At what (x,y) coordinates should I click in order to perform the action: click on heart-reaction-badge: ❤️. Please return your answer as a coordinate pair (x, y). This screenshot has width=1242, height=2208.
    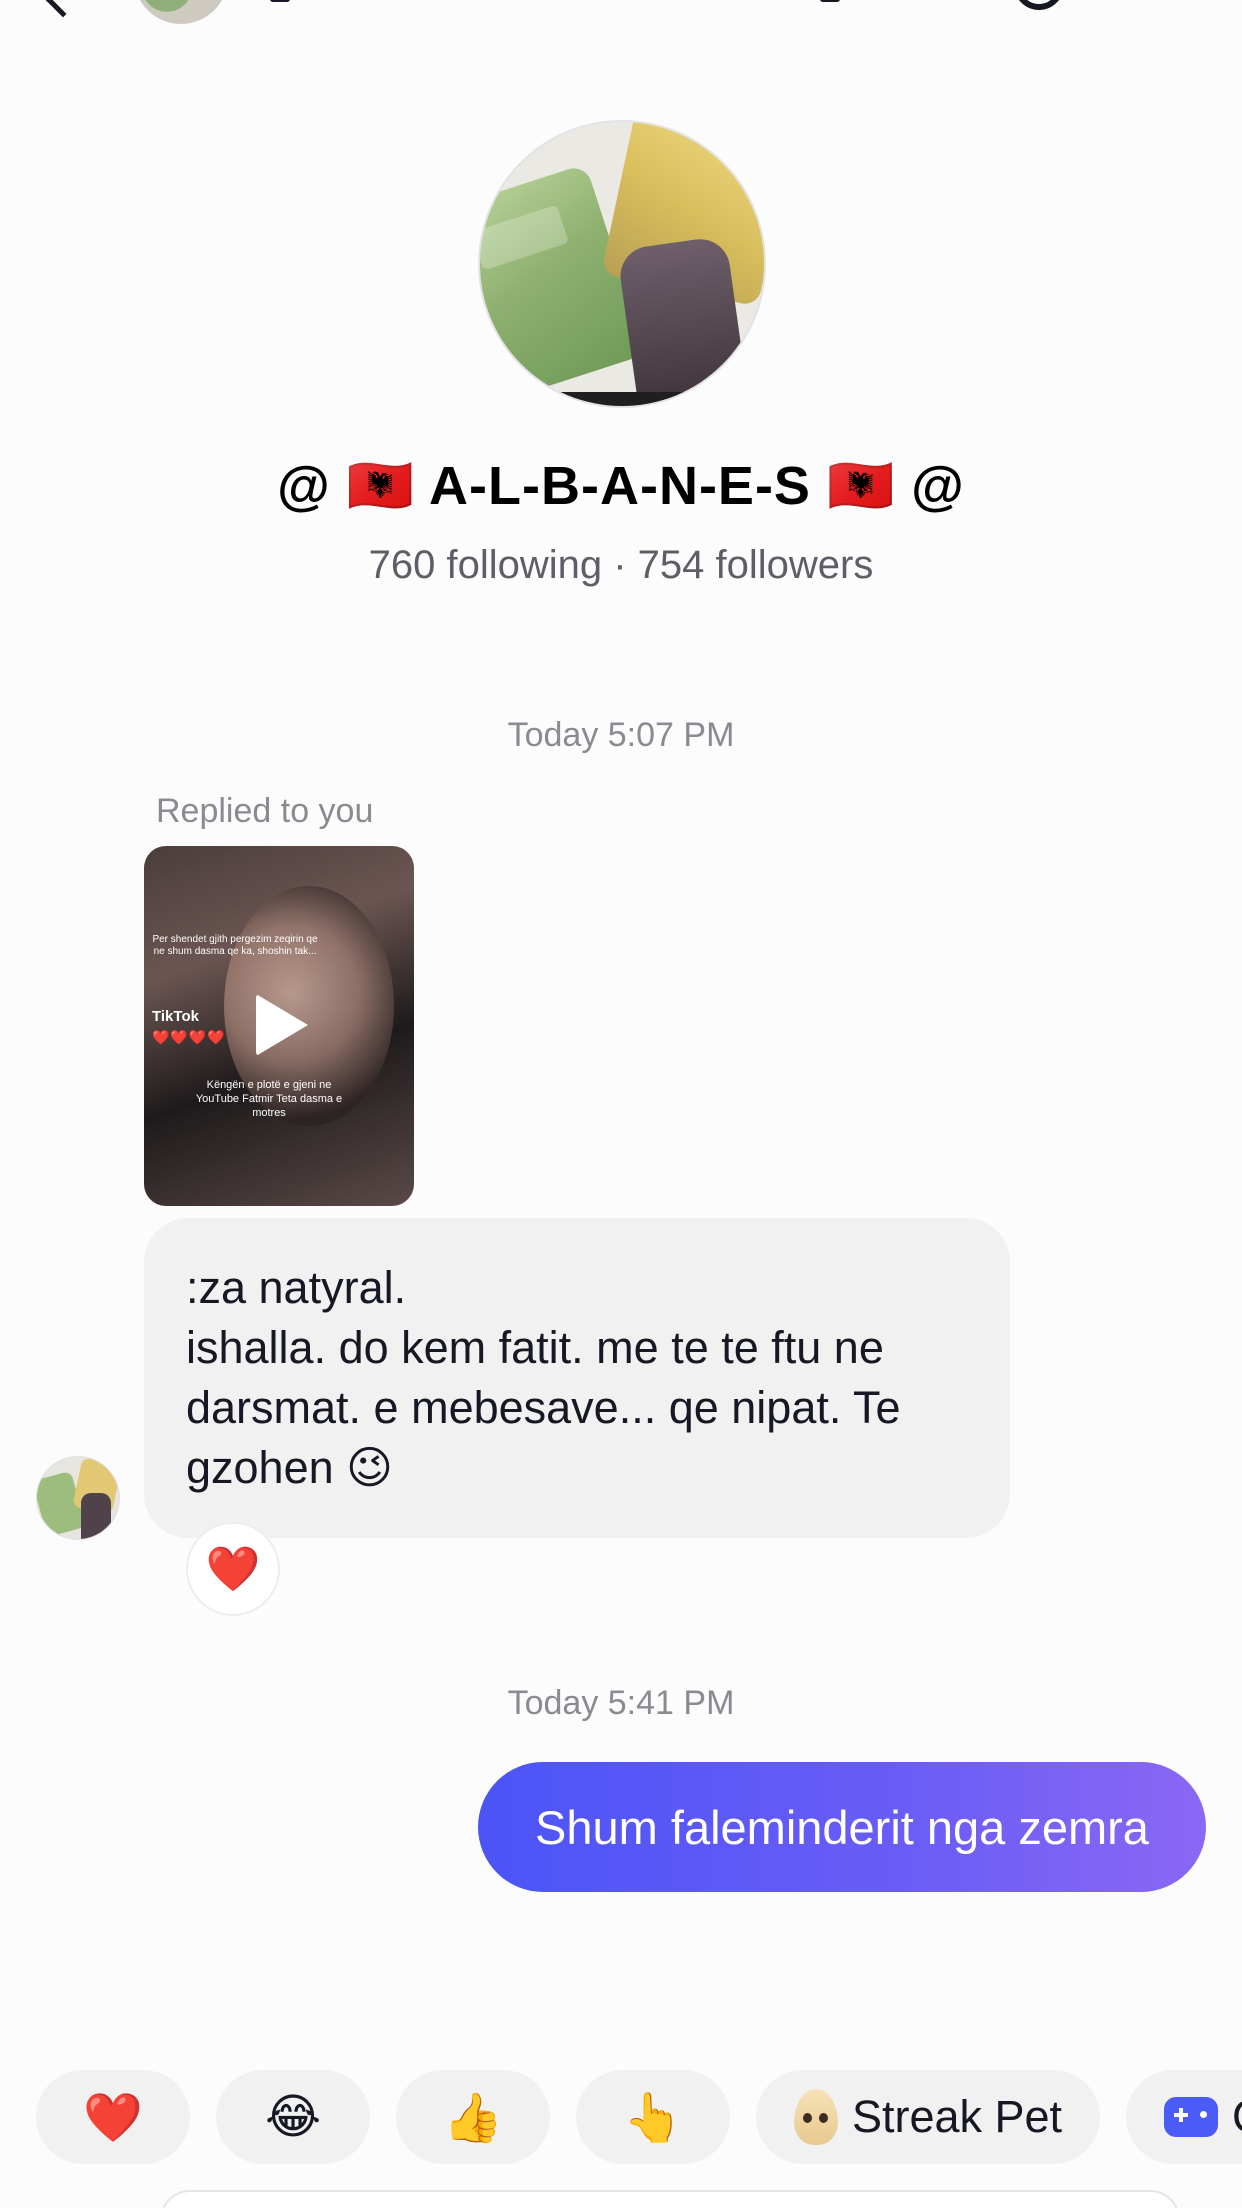
    Looking at the image, I should click on (233, 1569).